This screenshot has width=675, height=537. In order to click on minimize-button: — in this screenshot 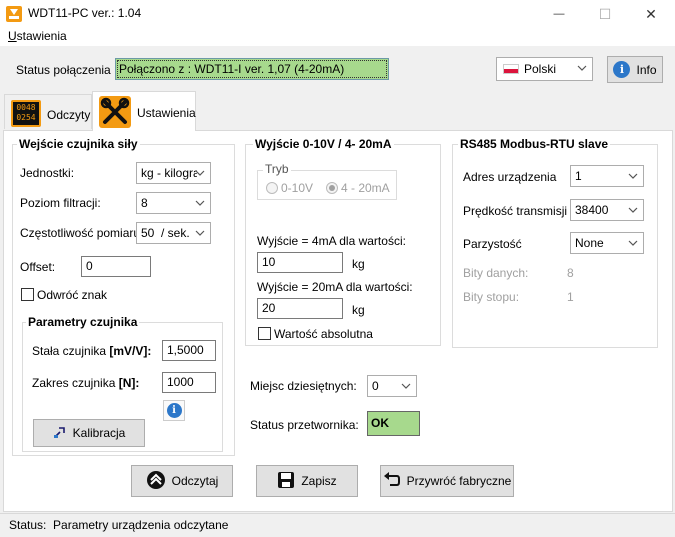, I will do `click(559, 14)`.